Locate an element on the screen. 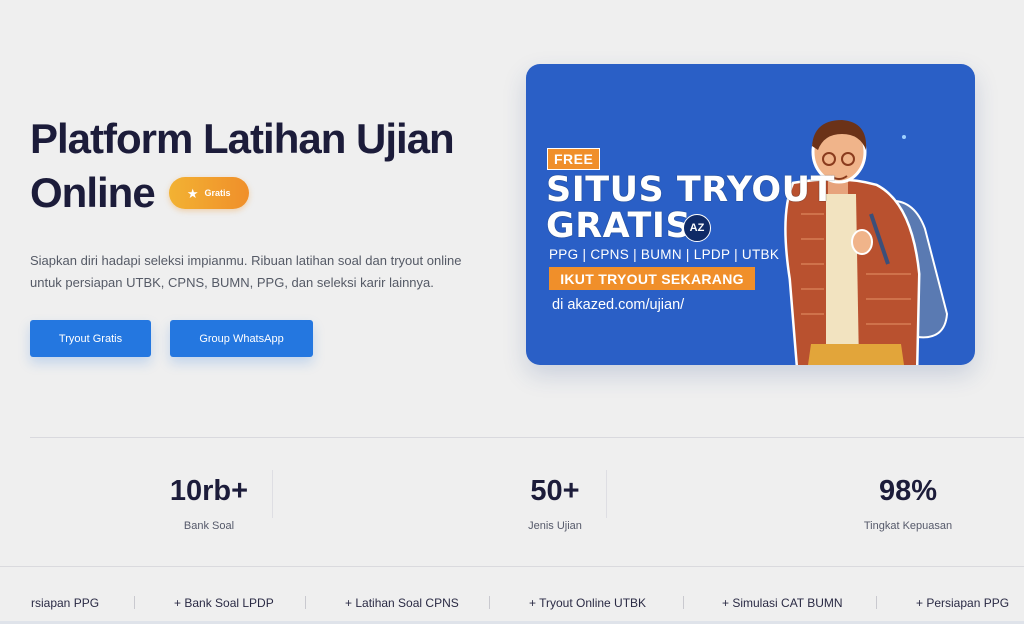 The image size is (1024, 624). banner-exam-tags: PPG | CPNS | BUMN | LPDP | UTBK is located at coordinates (664, 254).